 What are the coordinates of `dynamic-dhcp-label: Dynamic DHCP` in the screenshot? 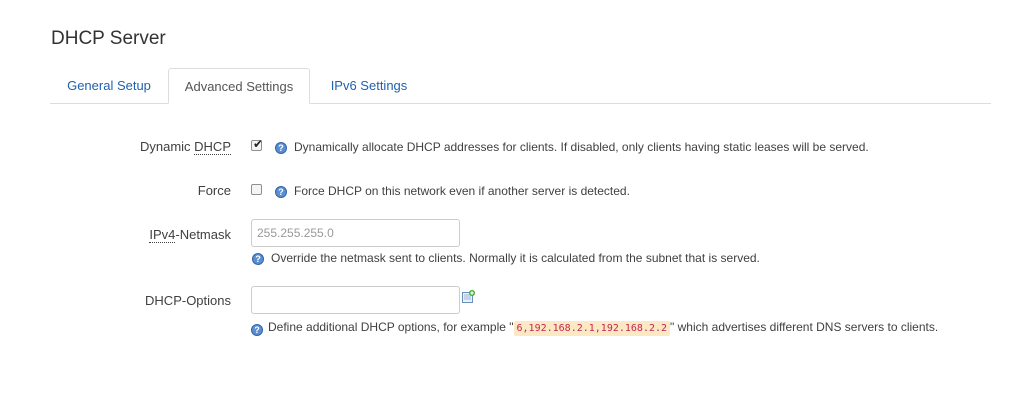 It's located at (185, 147).